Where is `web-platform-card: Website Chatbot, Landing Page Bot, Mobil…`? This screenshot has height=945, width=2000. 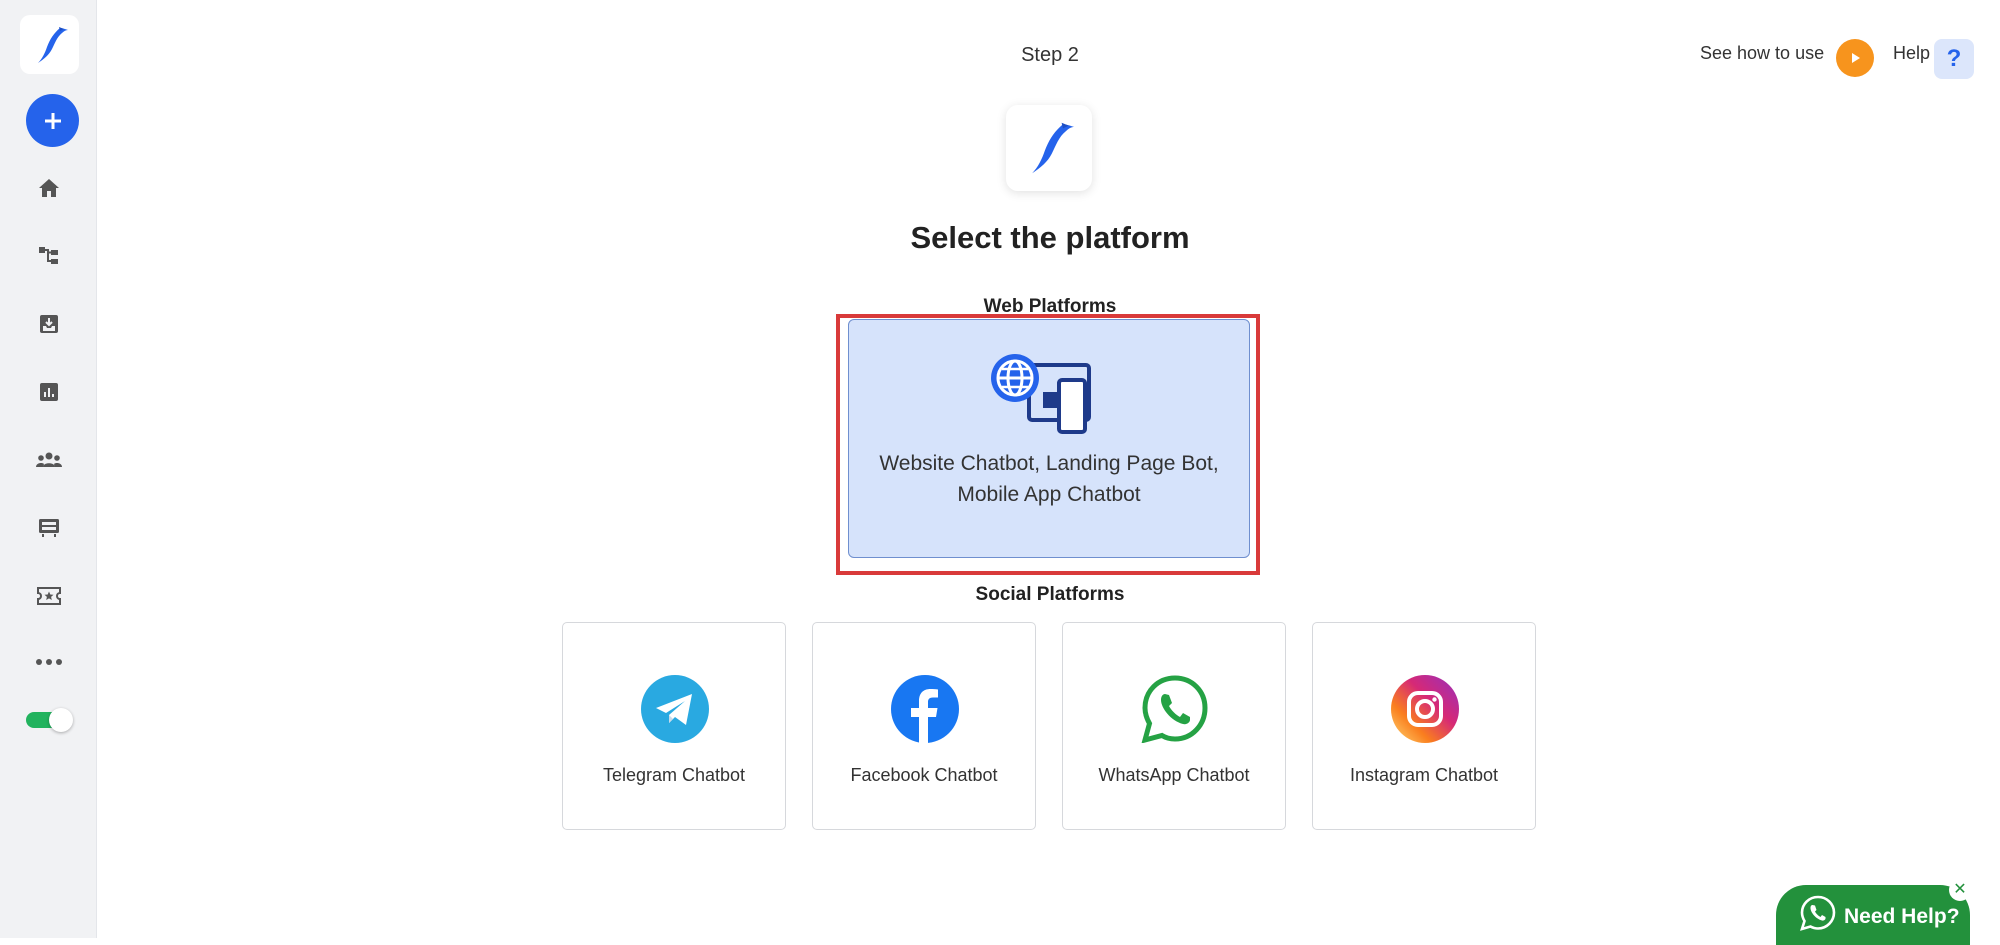
web-platform-card: Website Chatbot, Landing Page Bot, Mobil… is located at coordinates (1049, 438).